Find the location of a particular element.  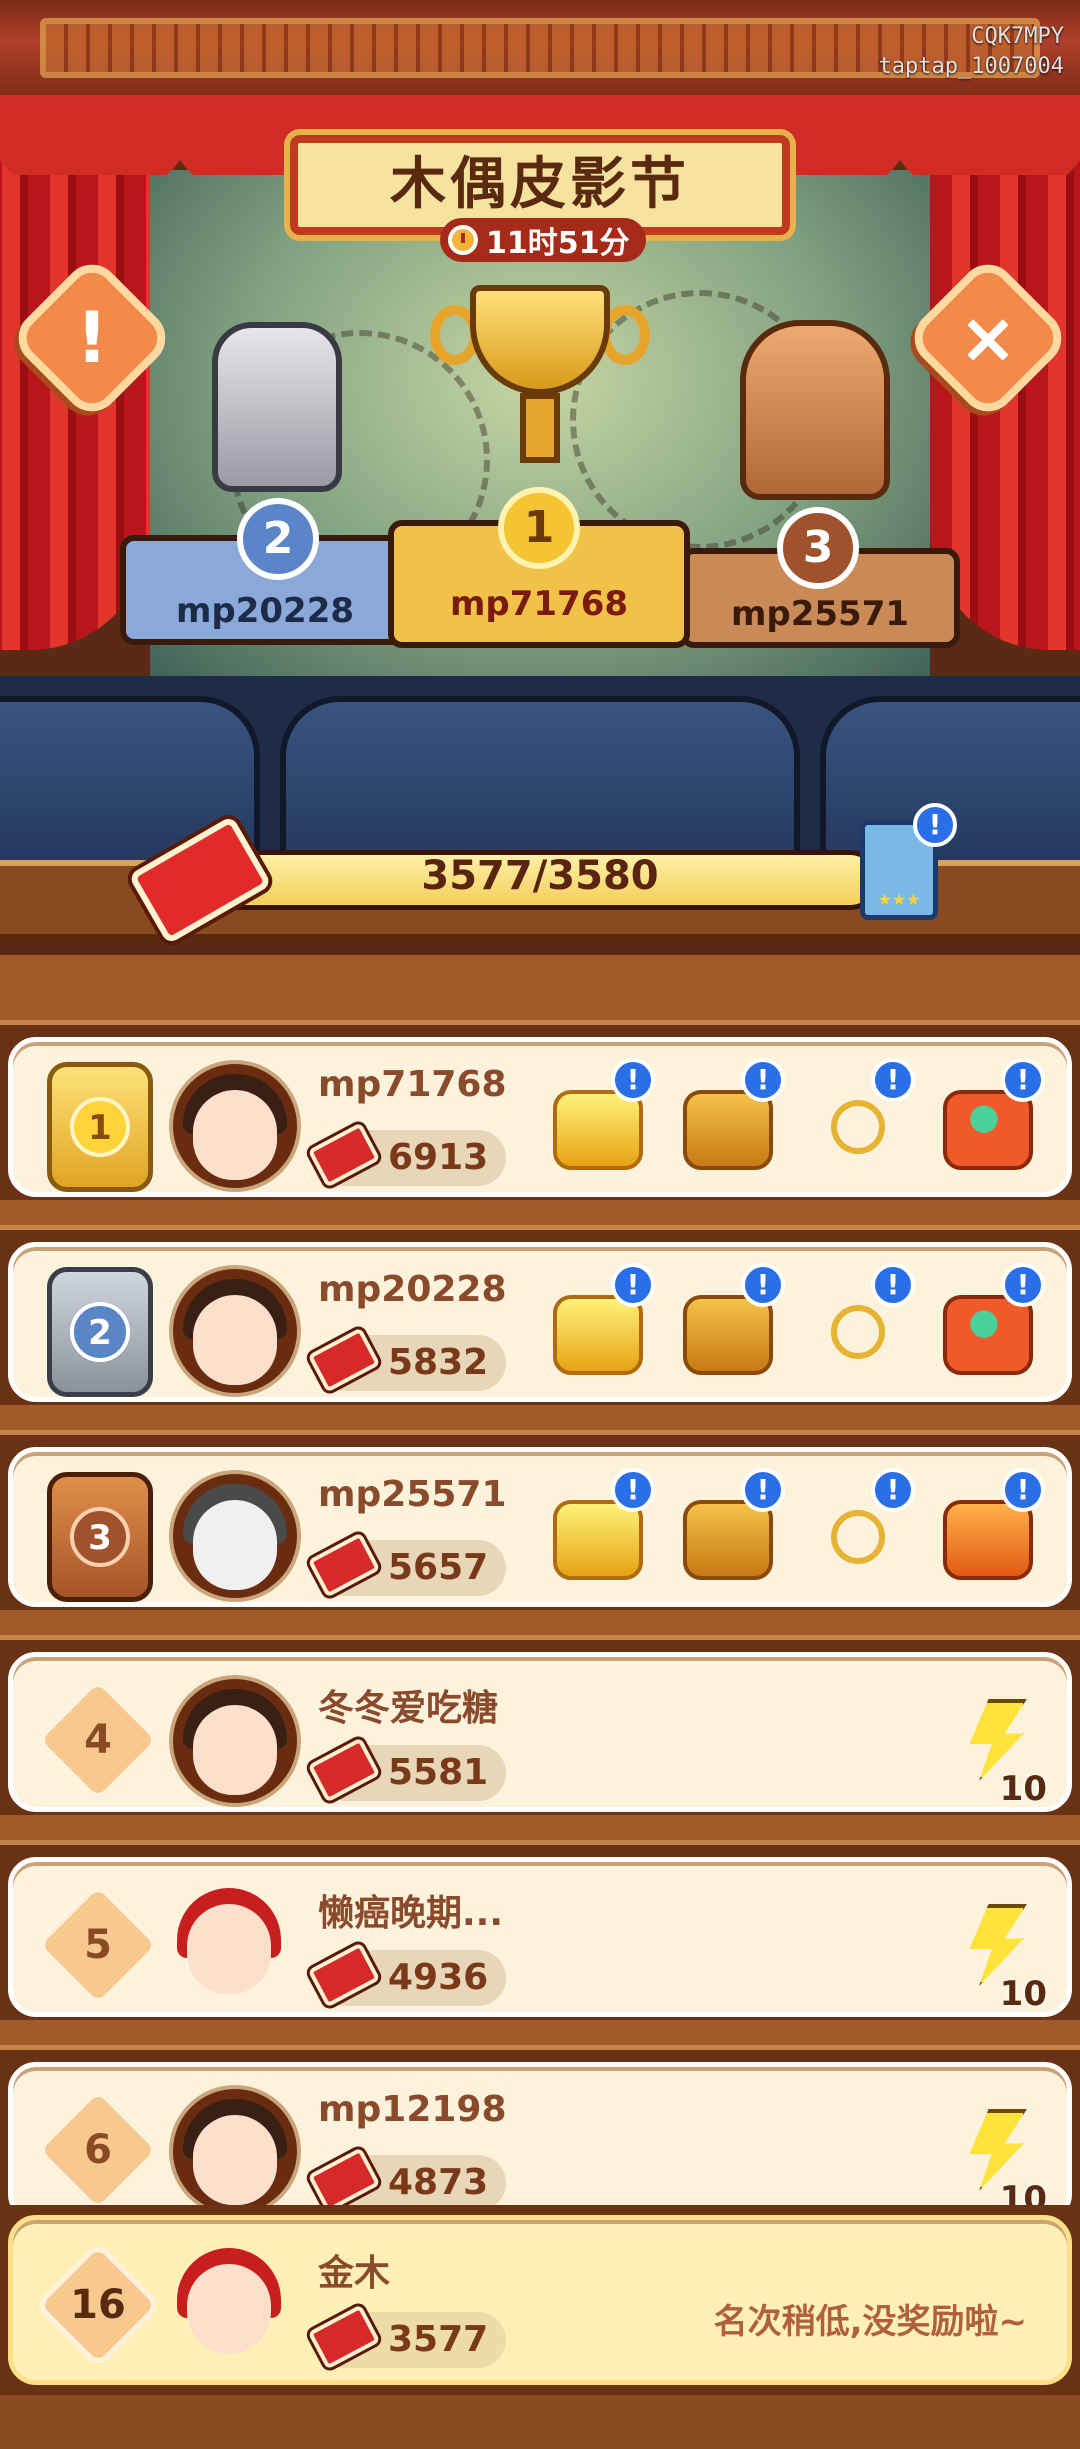

progress-text: 3577/3580 is located at coordinates (540, 876).